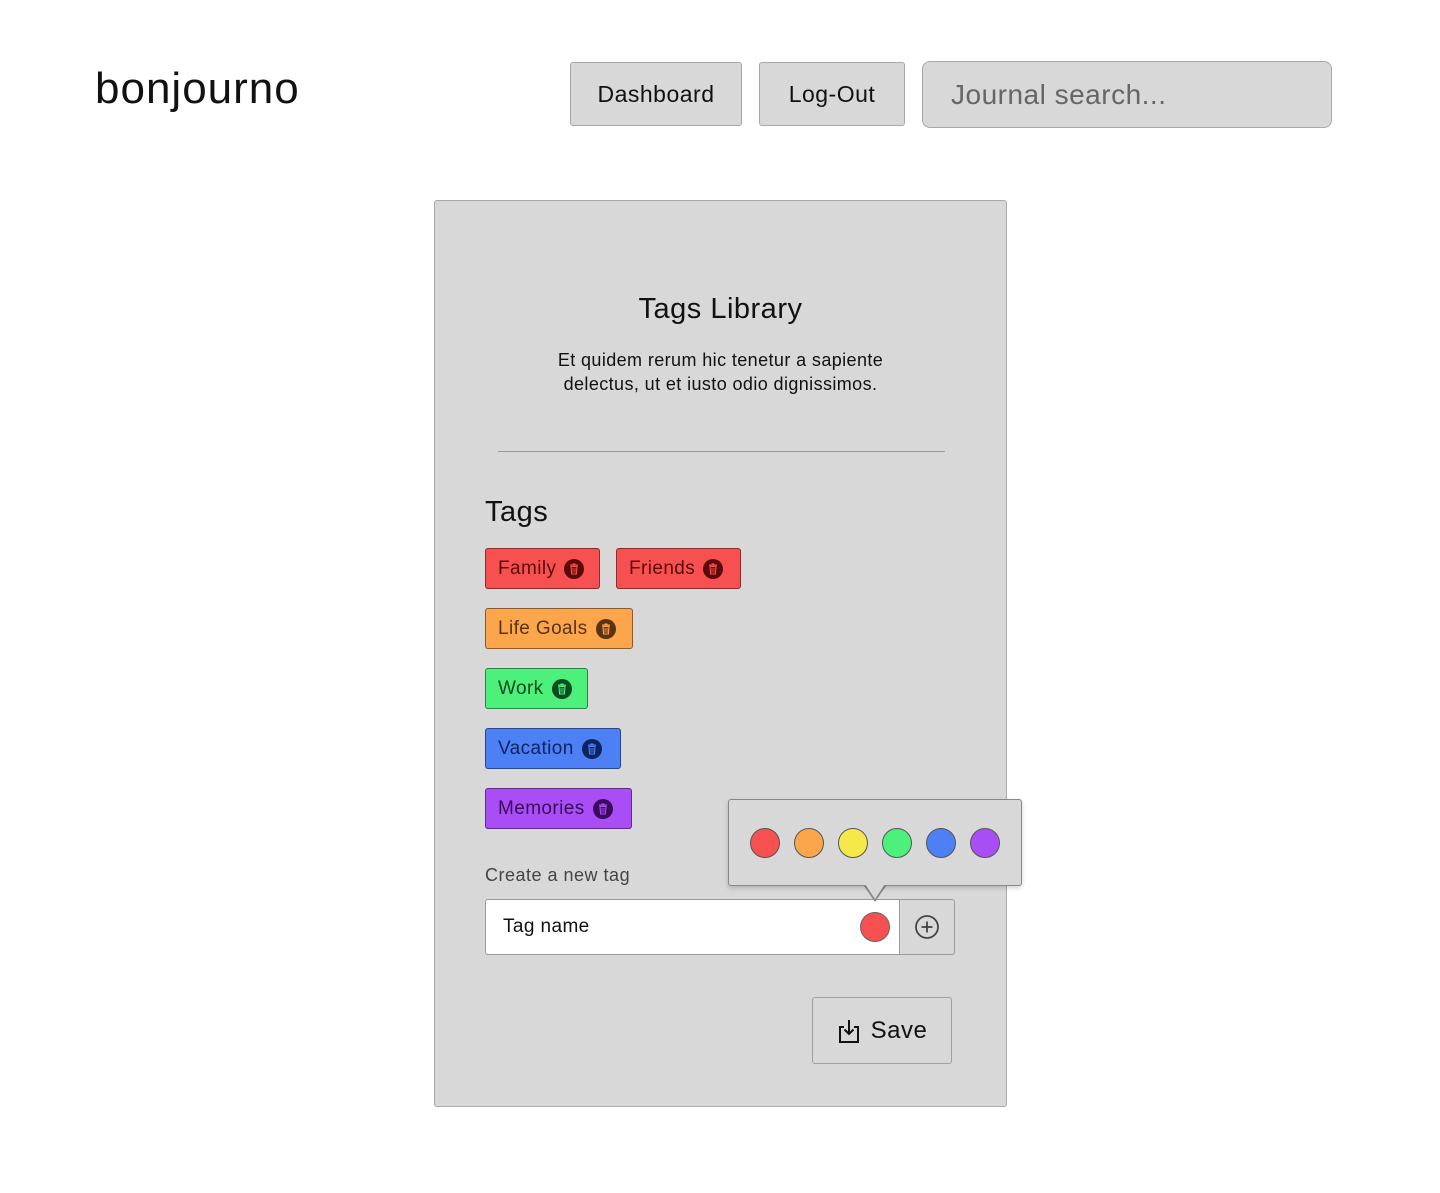 This screenshot has height=1193, width=1440. I want to click on card-title: Tags Library, so click(720, 309).